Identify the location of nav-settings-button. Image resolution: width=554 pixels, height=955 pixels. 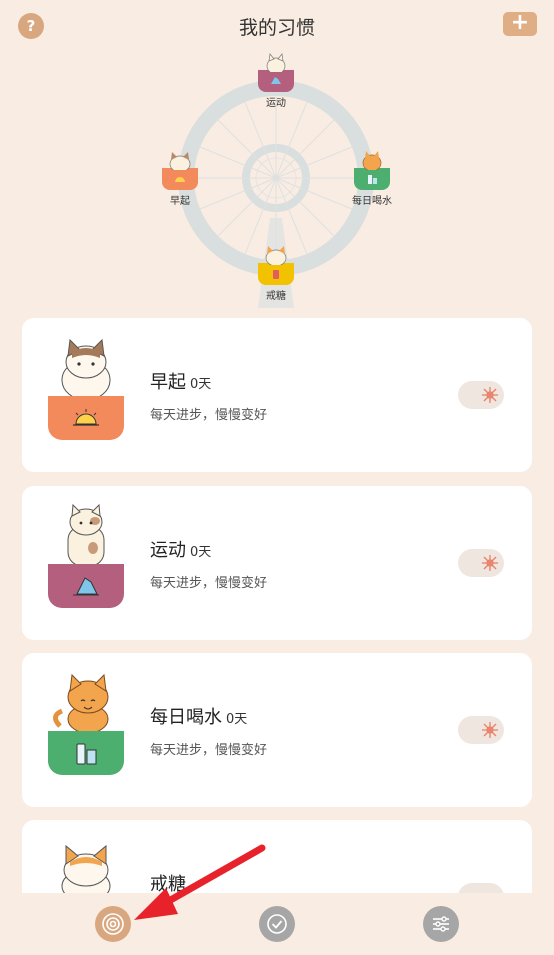
(441, 924).